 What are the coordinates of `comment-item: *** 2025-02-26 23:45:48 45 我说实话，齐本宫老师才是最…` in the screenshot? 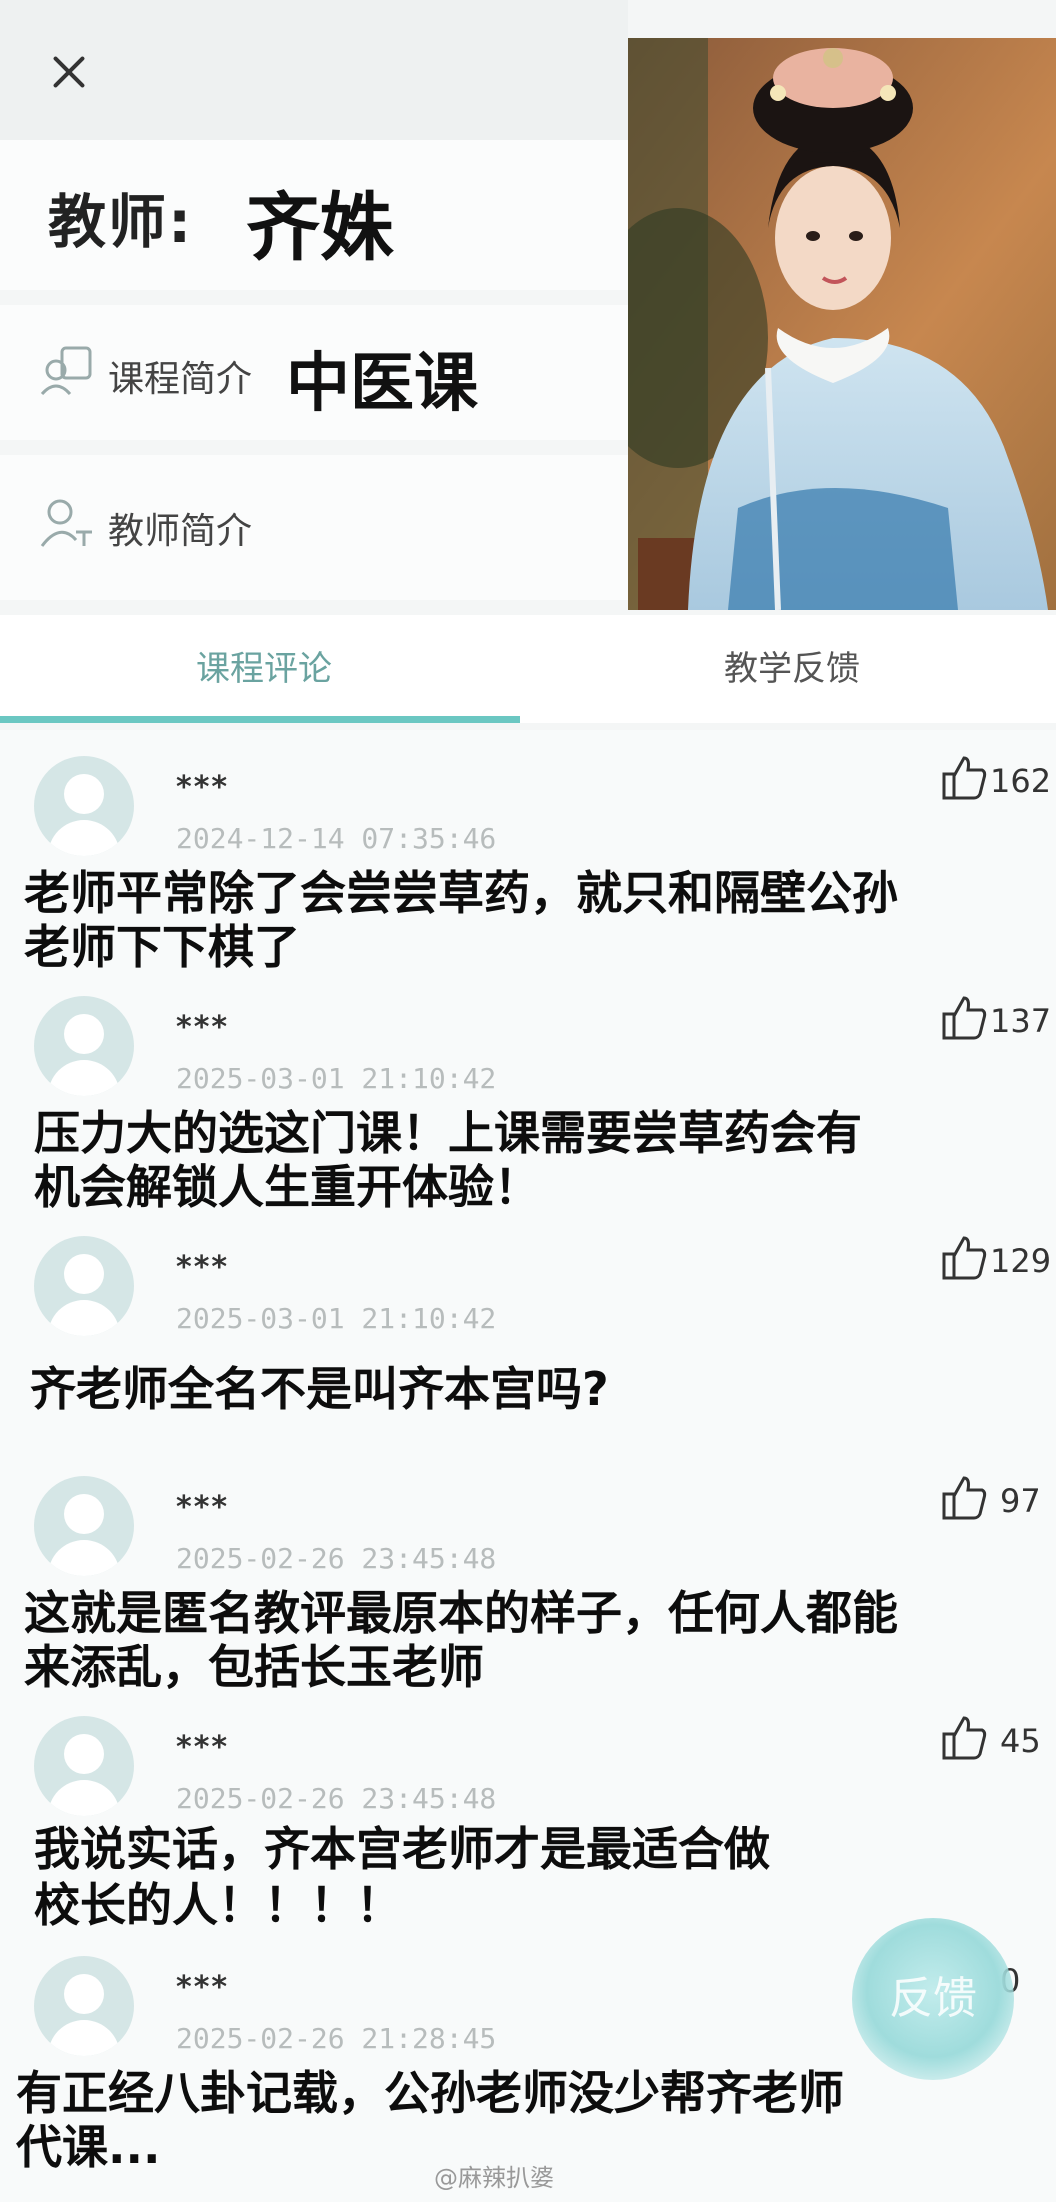 It's located at (528, 1811).